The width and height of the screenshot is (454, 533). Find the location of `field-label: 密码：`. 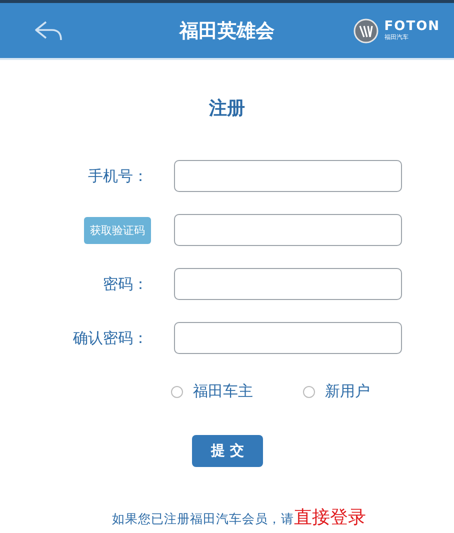

field-label: 密码： is located at coordinates (125, 284).